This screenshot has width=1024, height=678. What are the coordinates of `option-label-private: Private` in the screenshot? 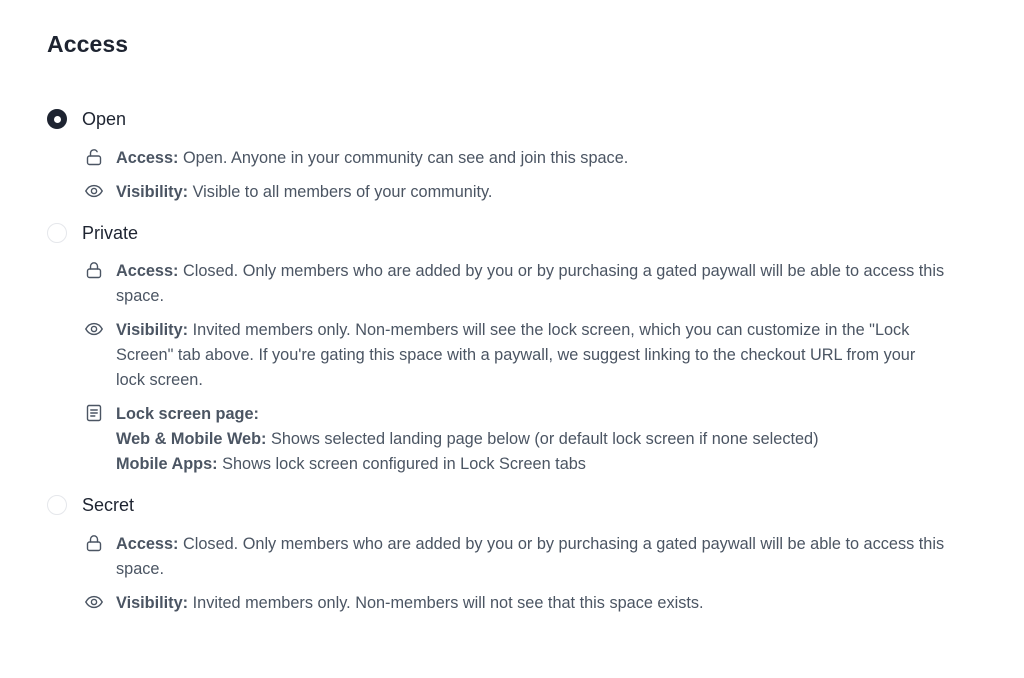 It's located at (110, 232).